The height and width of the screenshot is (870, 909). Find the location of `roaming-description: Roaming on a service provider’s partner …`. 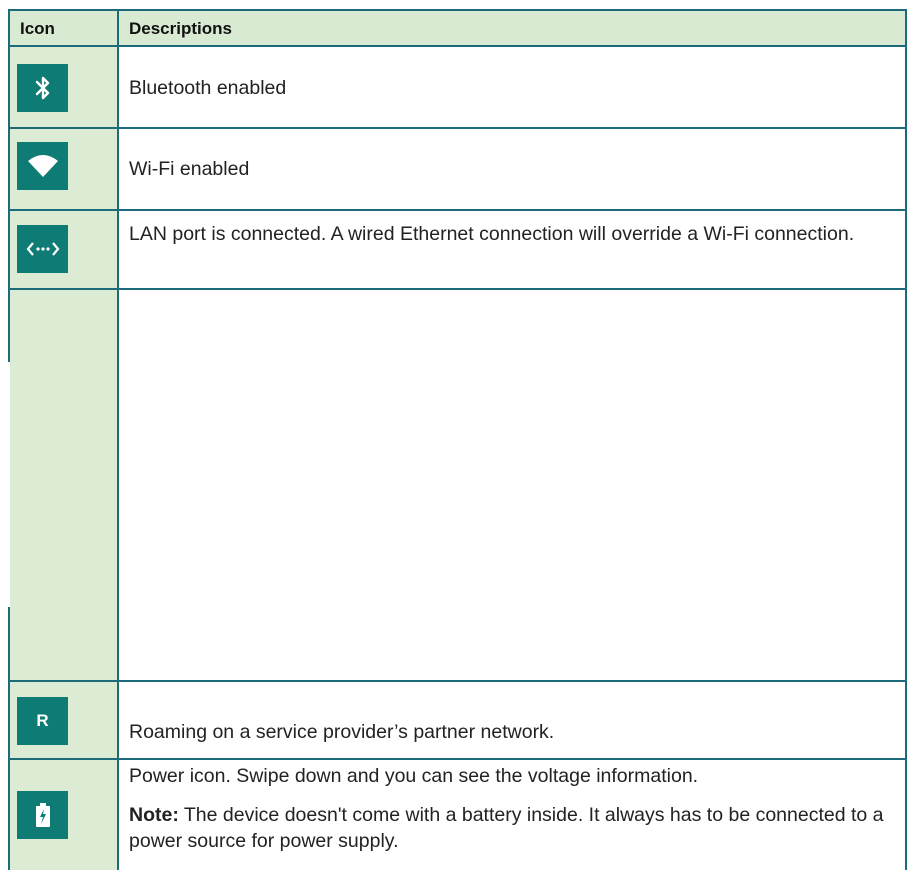

roaming-description: Roaming on a service provider’s partner … is located at coordinates (342, 732).